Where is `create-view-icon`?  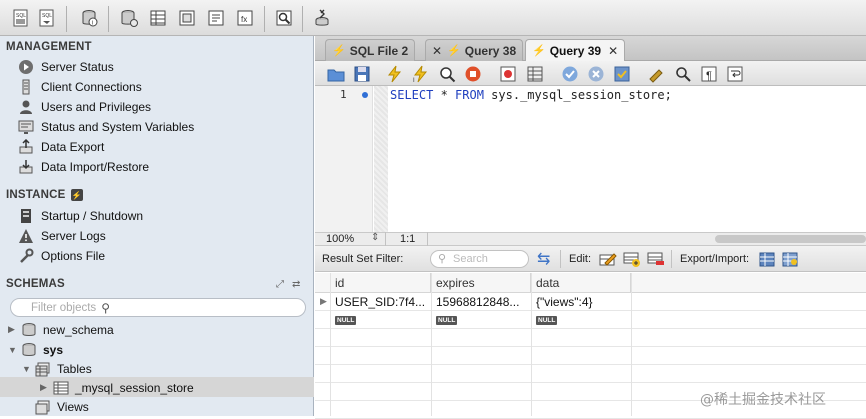
create-view-icon is located at coordinates (187, 18).